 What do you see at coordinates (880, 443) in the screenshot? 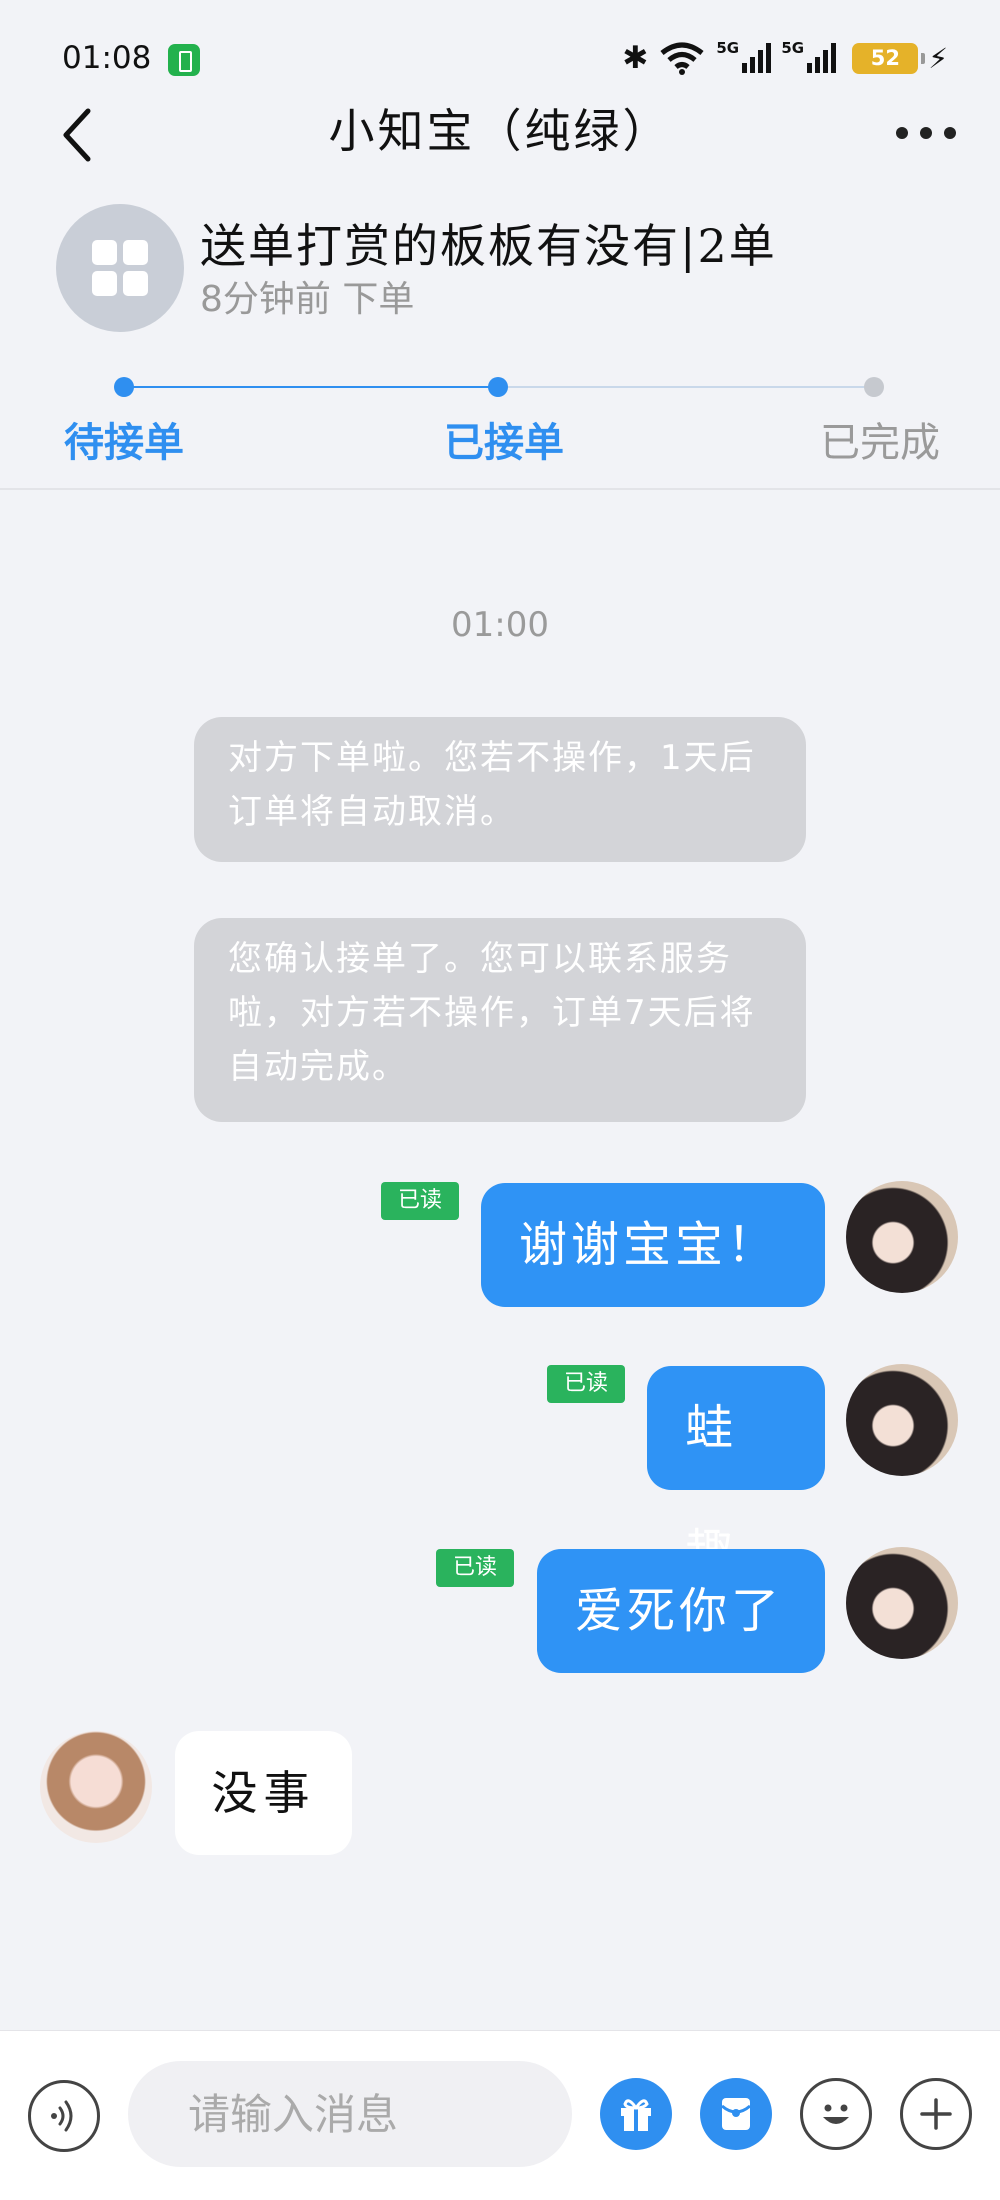
I see `progress-step-completed: 已完成` at bounding box center [880, 443].